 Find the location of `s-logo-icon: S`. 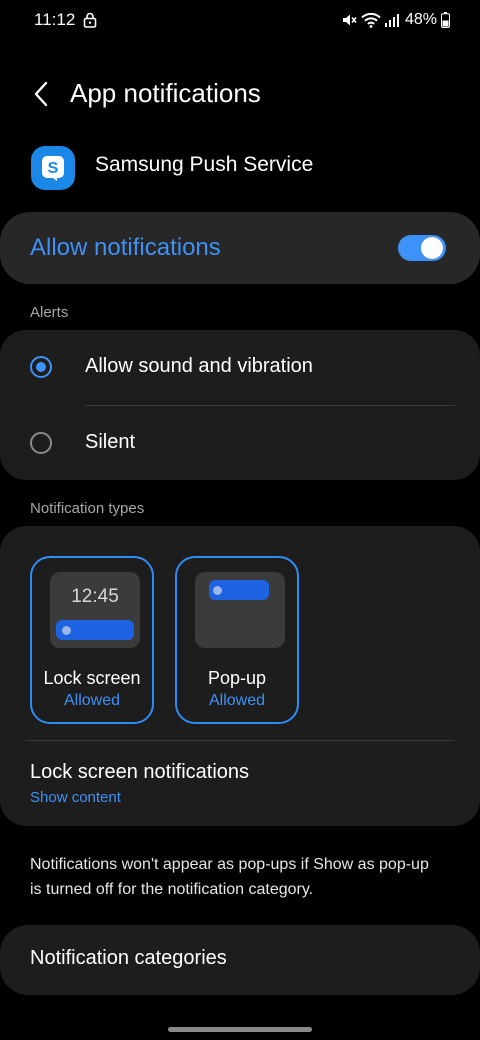

s-logo-icon: S is located at coordinates (53, 168).